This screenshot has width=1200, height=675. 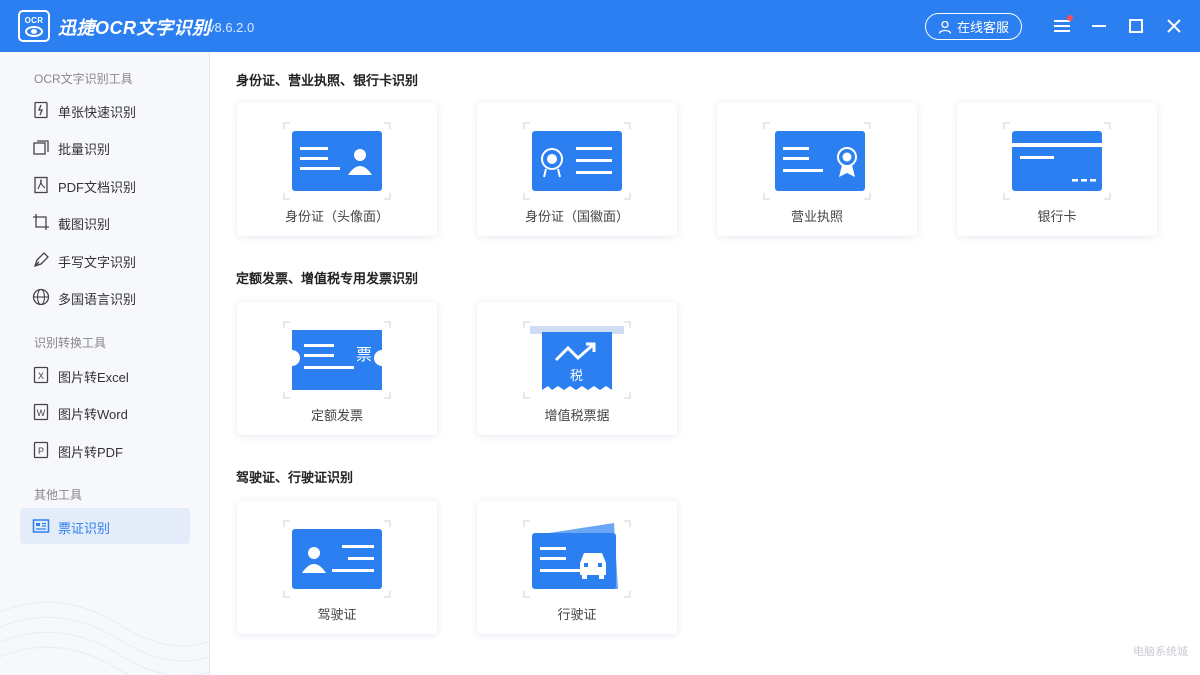 I want to click on sidebar-item-multilingual-recognition: 多国语言识别, so click(x=105, y=297).